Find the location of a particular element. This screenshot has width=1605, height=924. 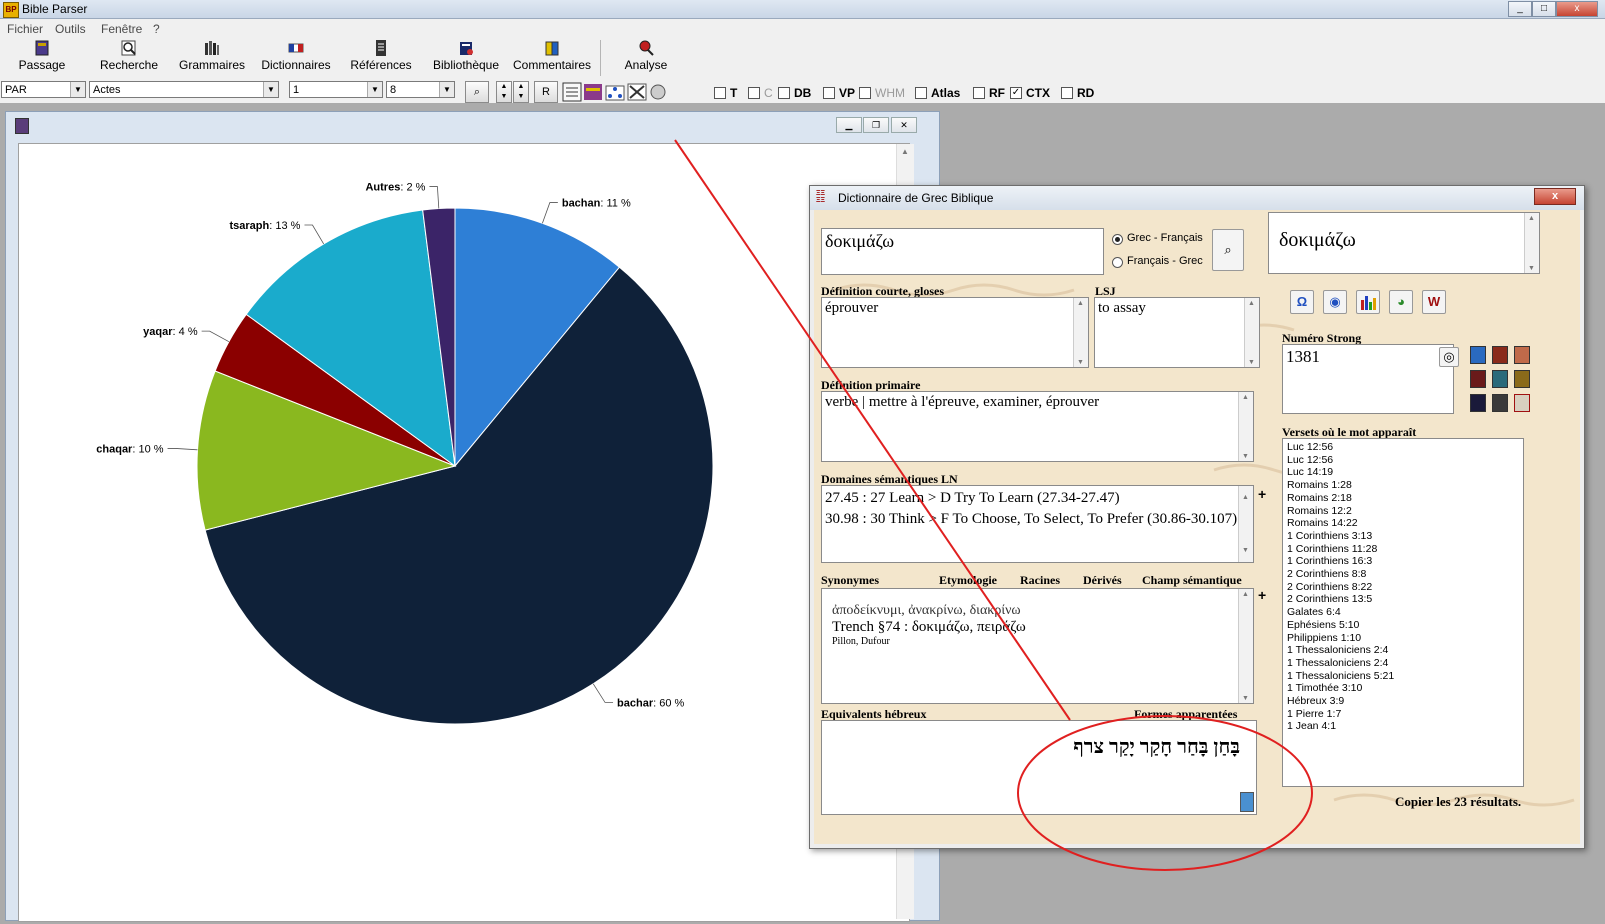

menu-fenetre: Fenêtre is located at coordinates (121, 29).